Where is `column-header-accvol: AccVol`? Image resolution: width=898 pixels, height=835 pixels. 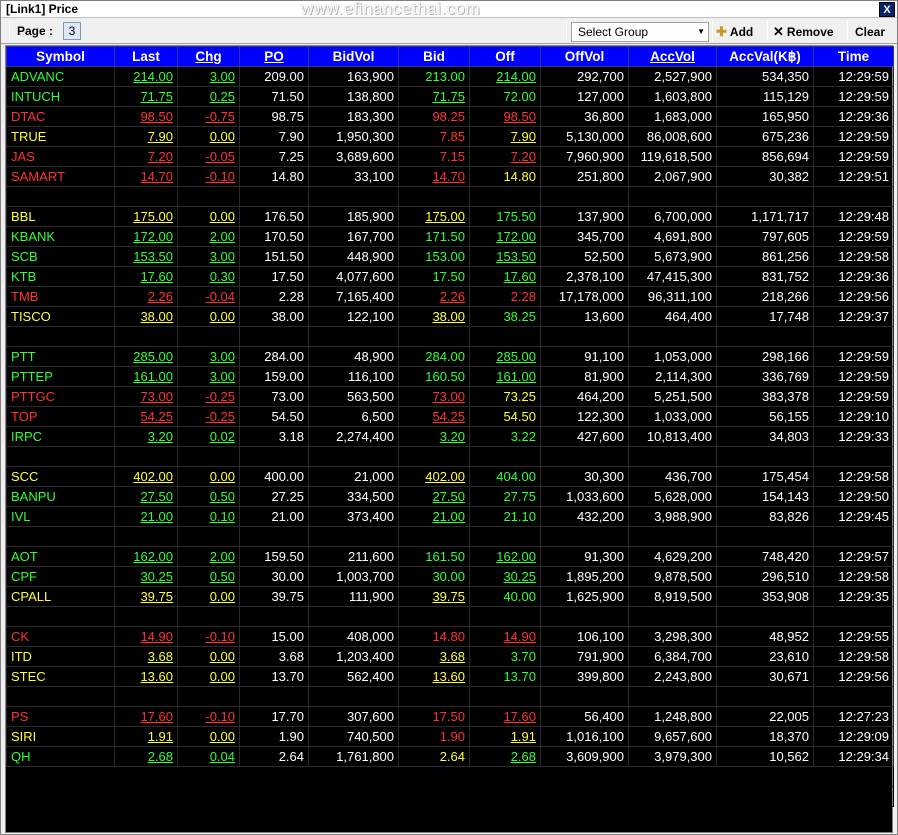 column-header-accvol: AccVol is located at coordinates (672, 56).